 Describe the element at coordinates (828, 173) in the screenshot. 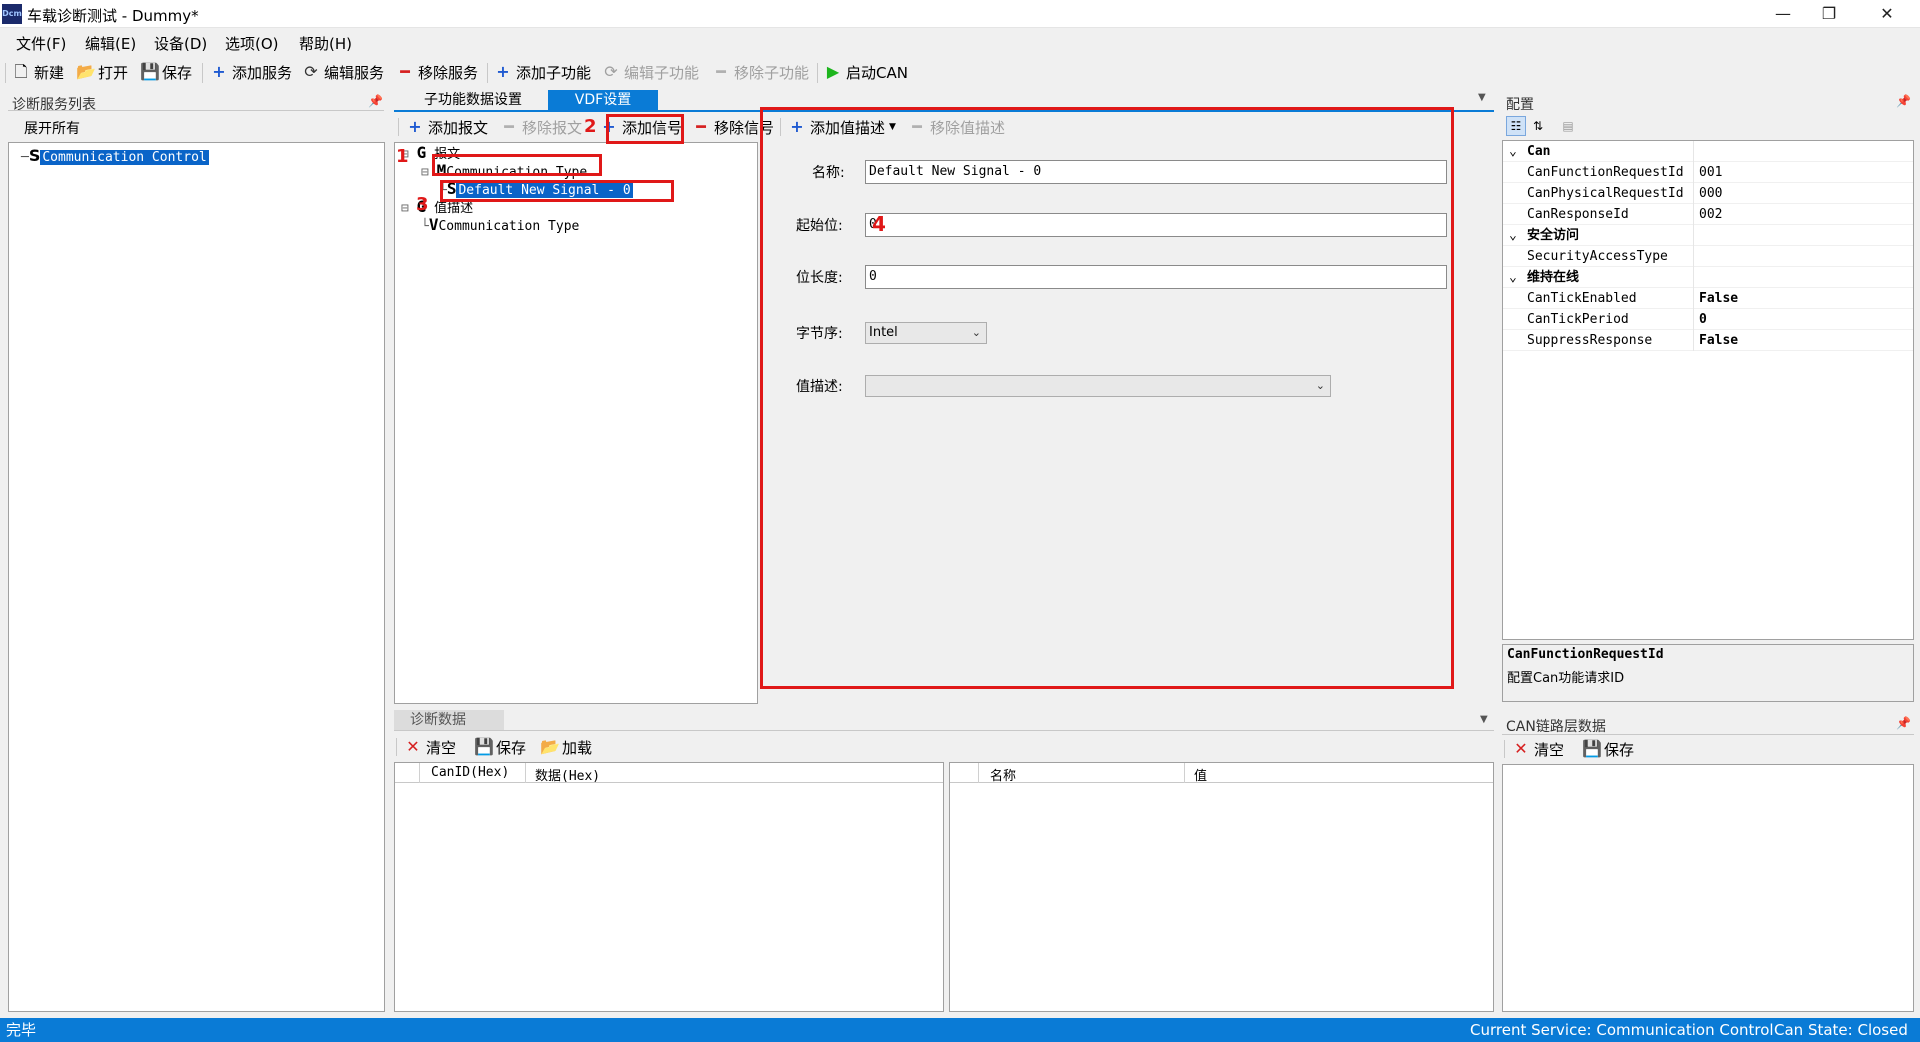

I see `name-label: 名称:` at that location.